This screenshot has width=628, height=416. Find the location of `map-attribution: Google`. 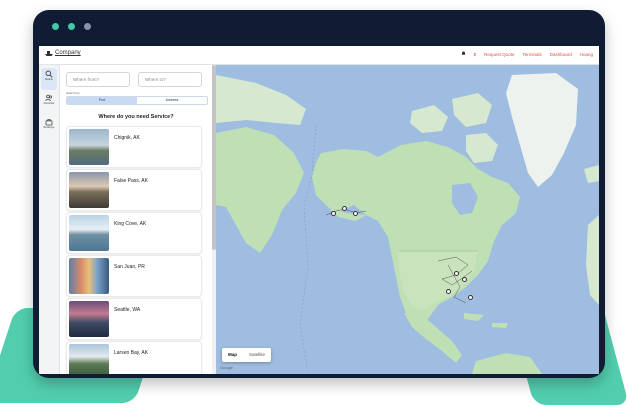

map-attribution: Google is located at coordinates (226, 367).